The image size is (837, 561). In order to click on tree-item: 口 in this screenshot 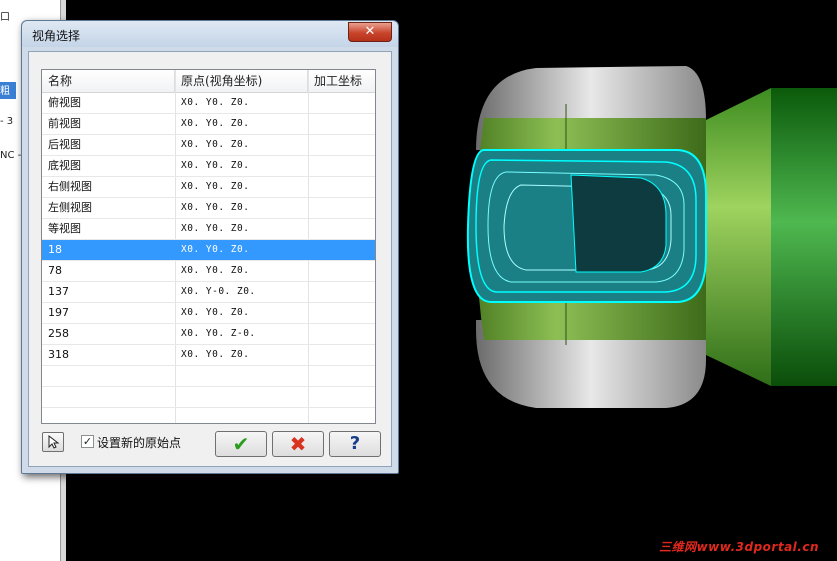, I will do `click(5, 15)`.